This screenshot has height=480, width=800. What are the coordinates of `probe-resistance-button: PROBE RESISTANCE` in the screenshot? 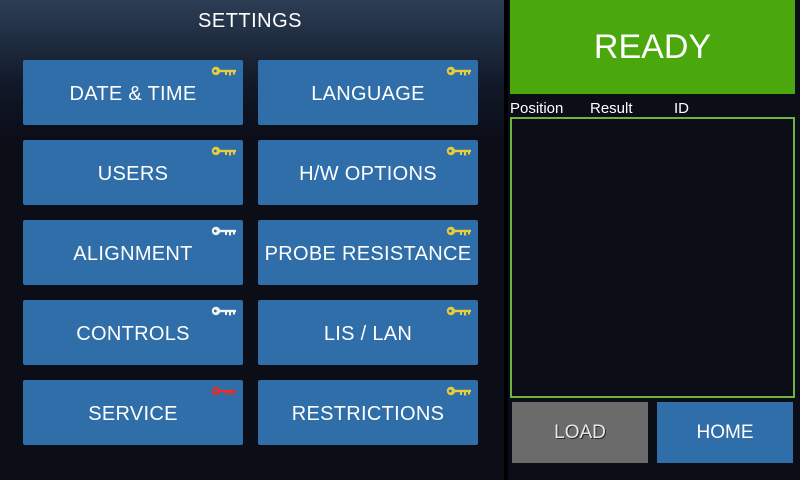 It's located at (368, 252).